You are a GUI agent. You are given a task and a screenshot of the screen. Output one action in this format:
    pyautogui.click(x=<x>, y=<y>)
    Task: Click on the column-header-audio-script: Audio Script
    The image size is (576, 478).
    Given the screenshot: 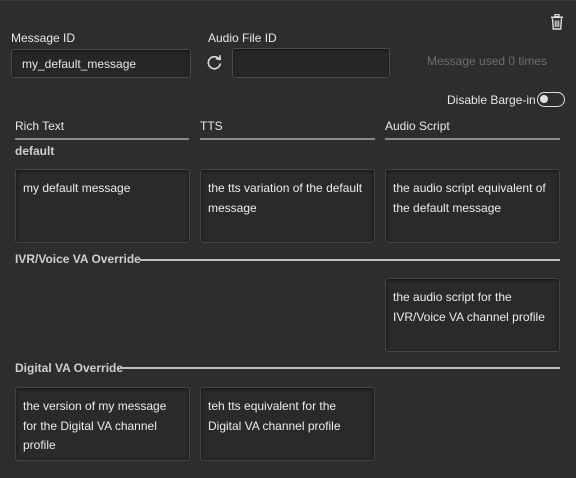 What is the action you would take?
    pyautogui.click(x=472, y=129)
    